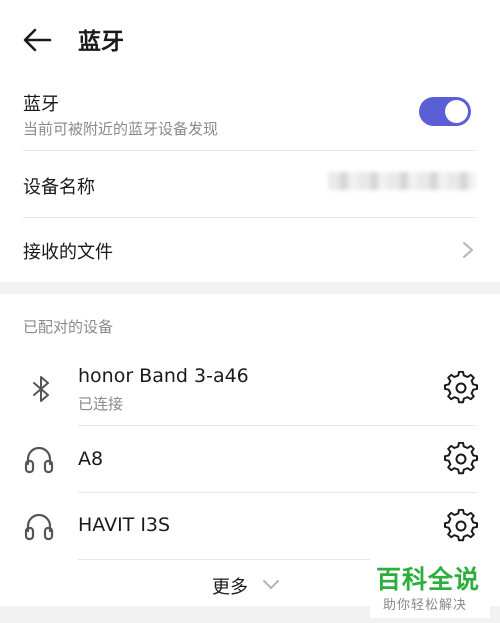  What do you see at coordinates (121, 129) in the screenshot?
I see `bluetooth-visibility-subtitle: 当前可被附近的蓝牙设备发现` at bounding box center [121, 129].